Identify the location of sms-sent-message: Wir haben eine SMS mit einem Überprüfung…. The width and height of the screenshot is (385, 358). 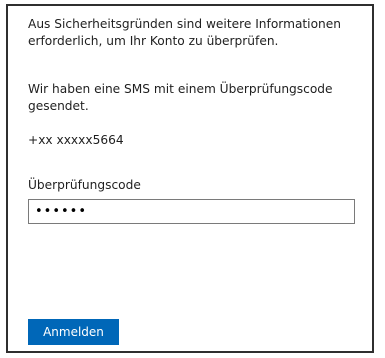
(180, 97).